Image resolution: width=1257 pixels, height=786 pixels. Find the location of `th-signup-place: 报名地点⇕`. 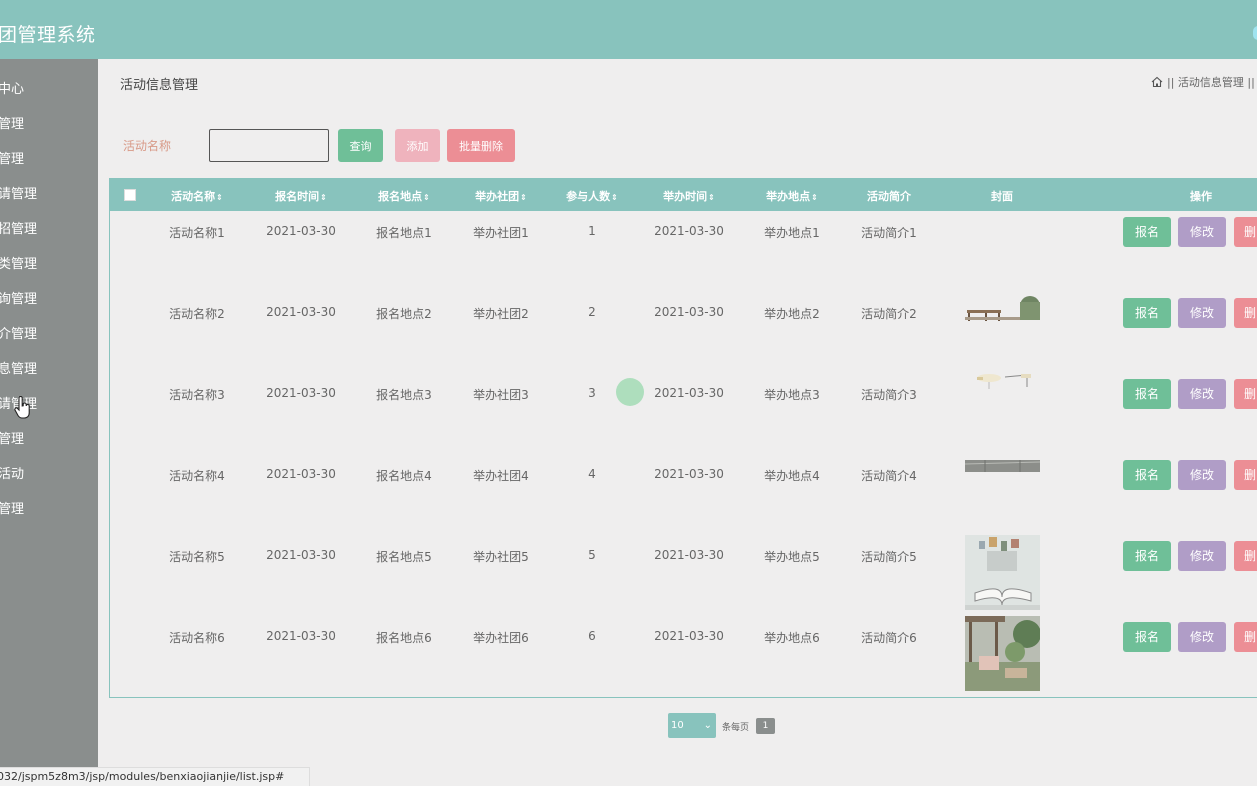

th-signup-place: 报名地点⇕ is located at coordinates (404, 196).